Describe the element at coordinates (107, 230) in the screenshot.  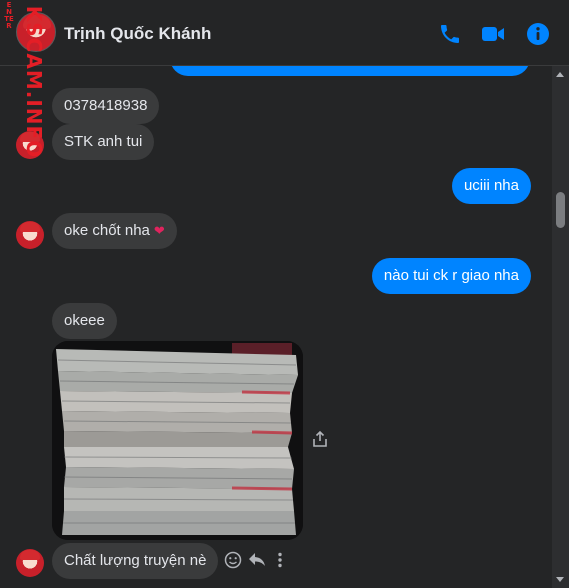
I see `message-text: oke chốt nha` at that location.